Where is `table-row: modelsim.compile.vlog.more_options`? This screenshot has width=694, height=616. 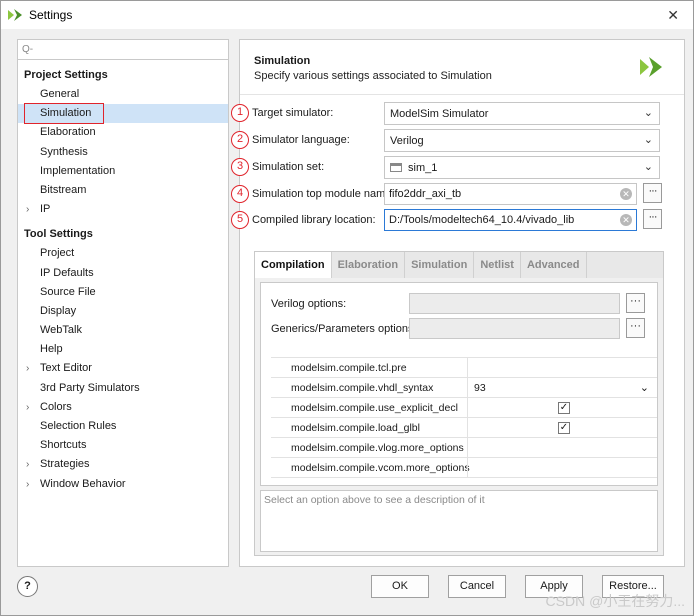
table-row: modelsim.compile.vlog.more_options is located at coordinates (464, 448).